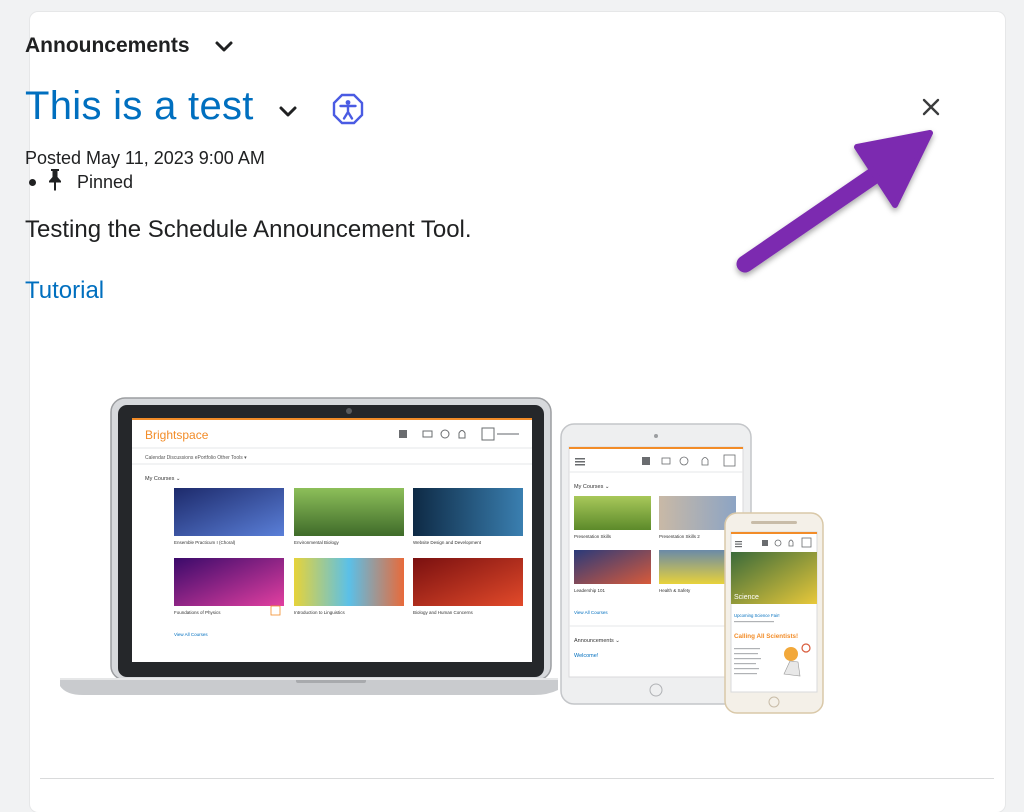  Describe the element at coordinates (348, 109) in the screenshot. I see `accessibility-icon` at that location.